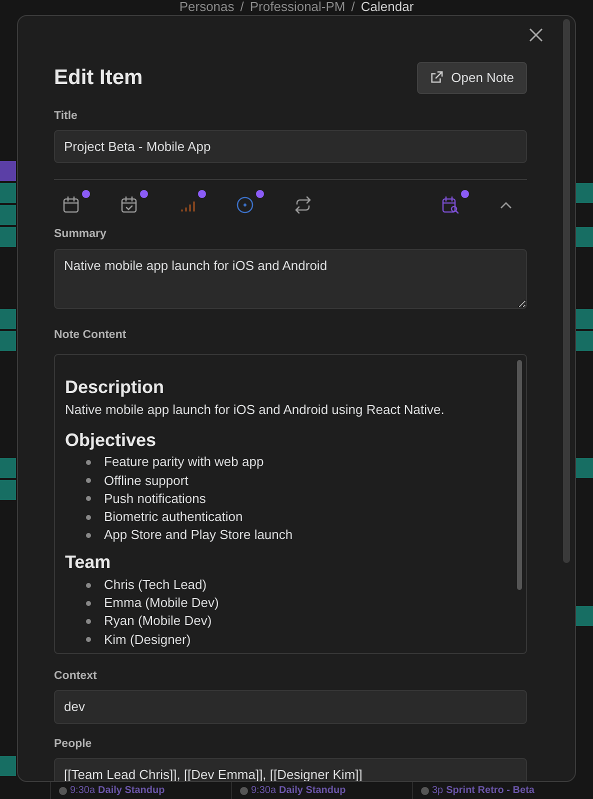 The width and height of the screenshot is (593, 799). Describe the element at coordinates (290, 147) in the screenshot. I see `title-field: Project Beta - Mobile App` at that location.